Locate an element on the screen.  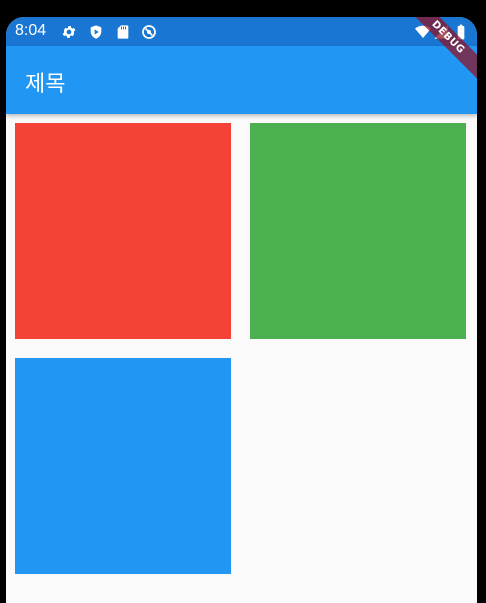
app-bar-title: 제목 is located at coordinates (45, 84).